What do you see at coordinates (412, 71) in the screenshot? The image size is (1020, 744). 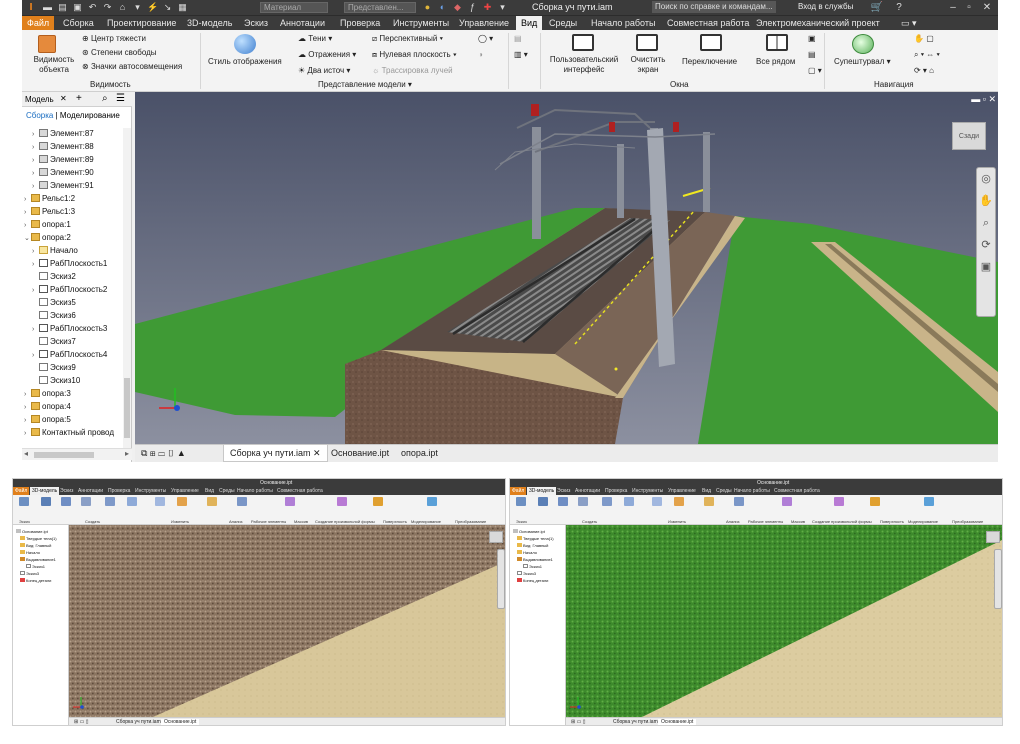 I see `ray-trace-button: ☼ Трассировка лучей` at bounding box center [412, 71].